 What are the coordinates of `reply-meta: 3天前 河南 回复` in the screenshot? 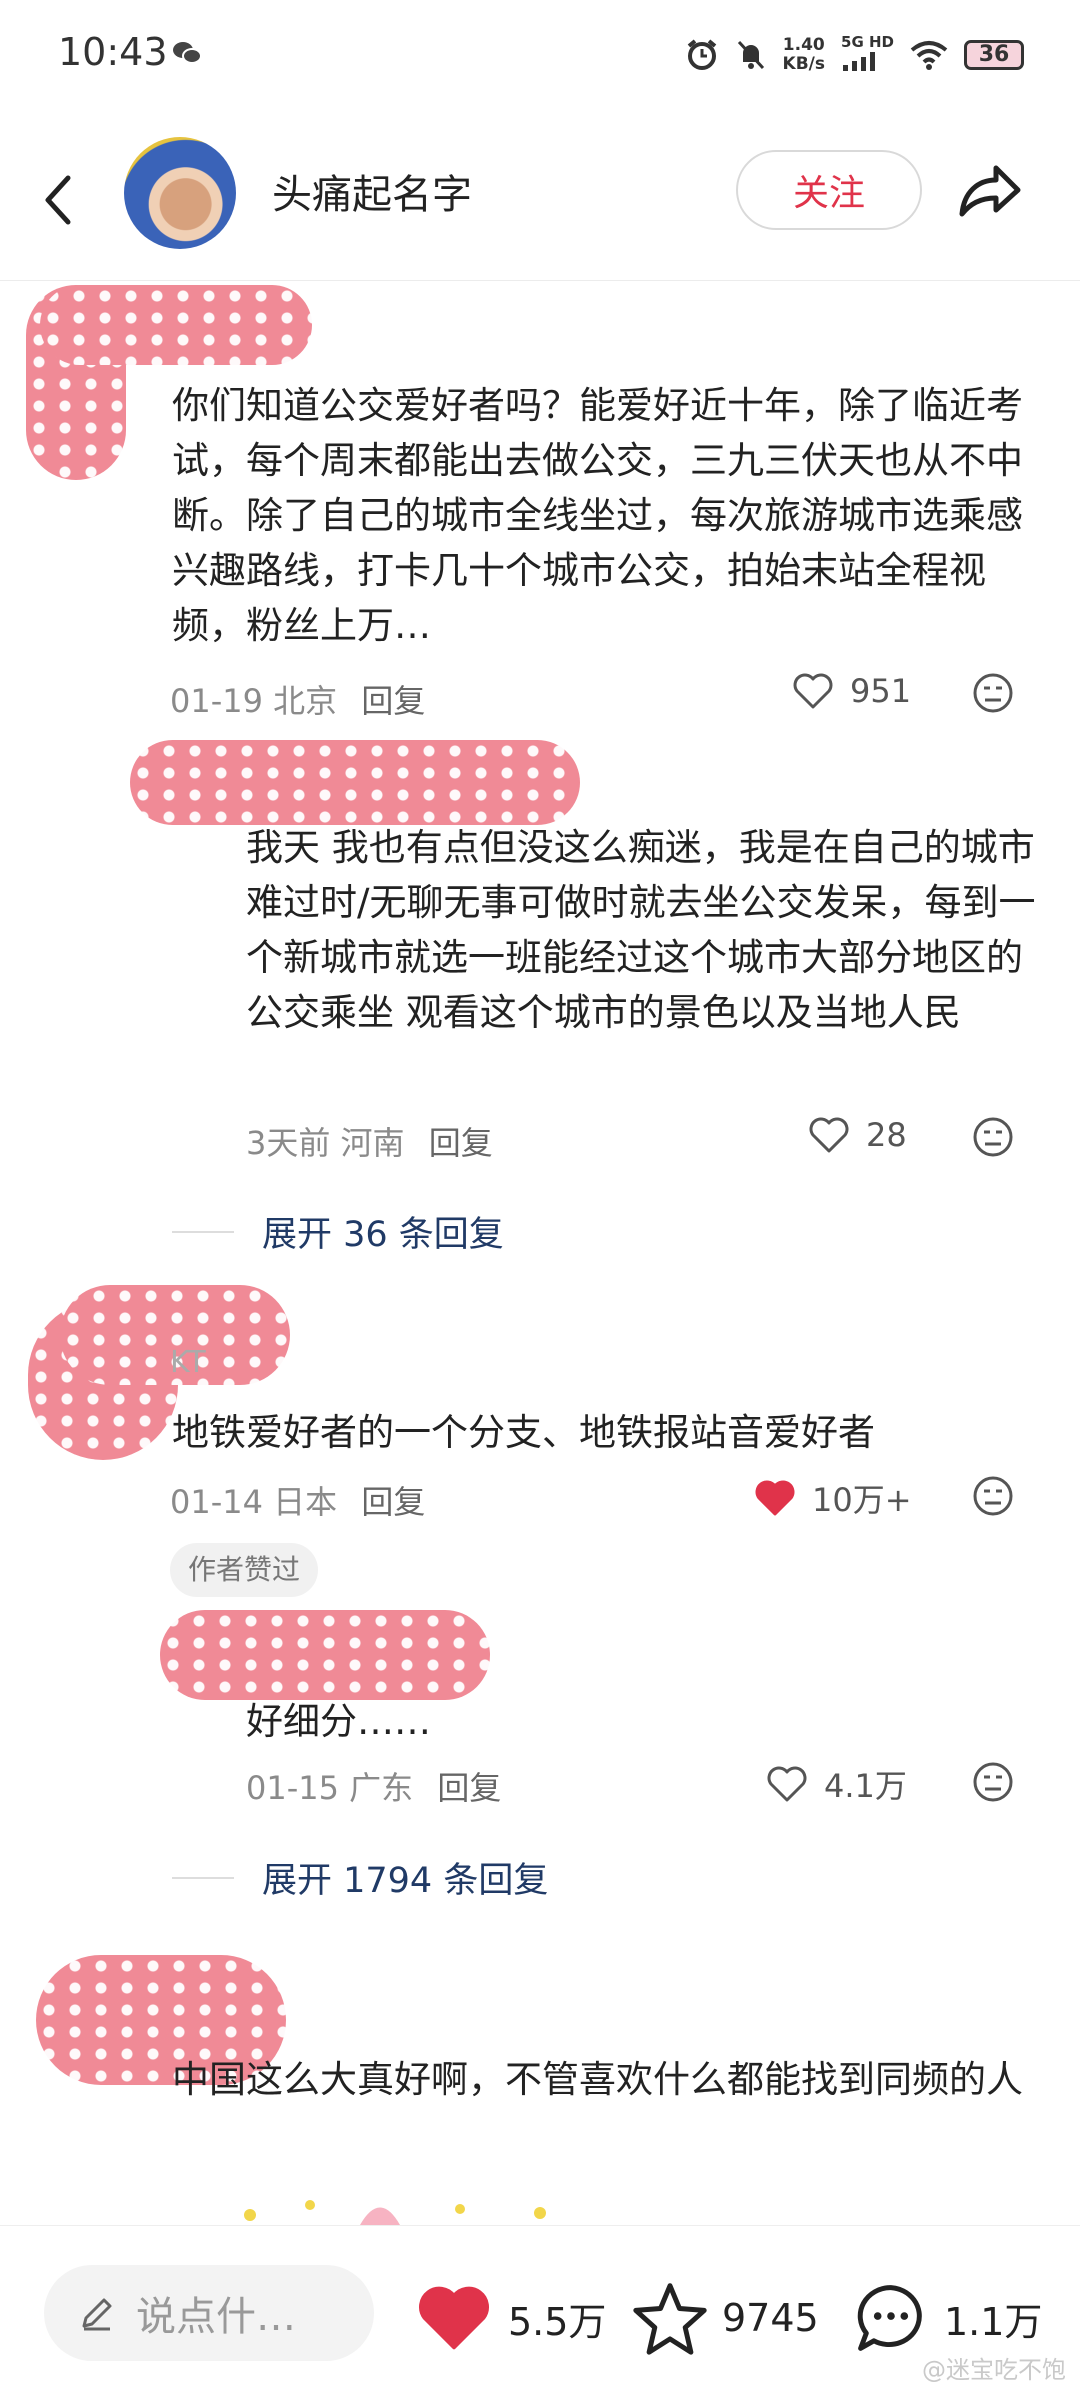 It's located at (369, 1141).